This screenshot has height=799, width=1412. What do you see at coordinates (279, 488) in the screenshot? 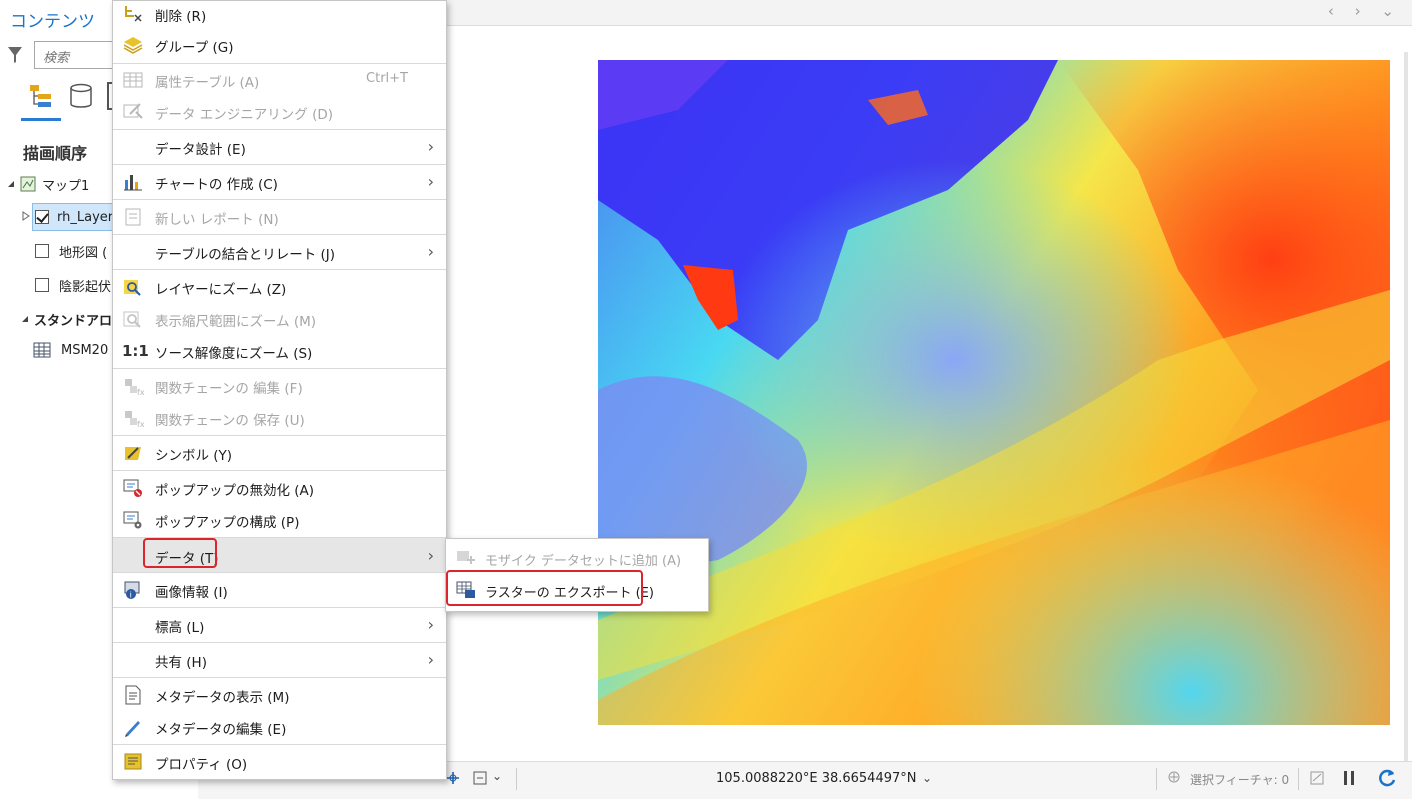
I see `menu-item-disable-popup: ポップアップの無効化 (A)` at bounding box center [279, 488].